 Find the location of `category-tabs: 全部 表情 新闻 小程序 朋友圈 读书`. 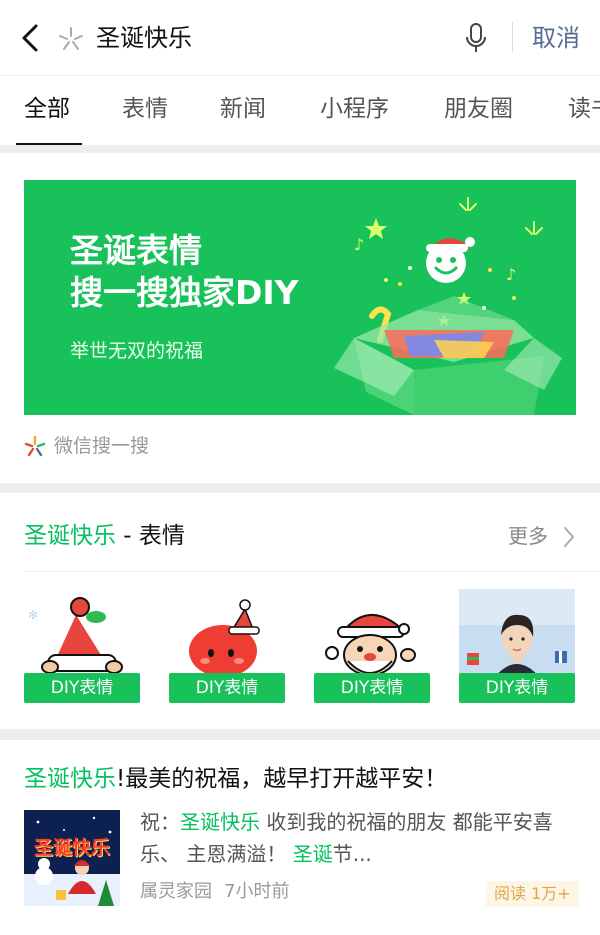

category-tabs: 全部 表情 新闻 小程序 朋友圈 读书 is located at coordinates (300, 110).